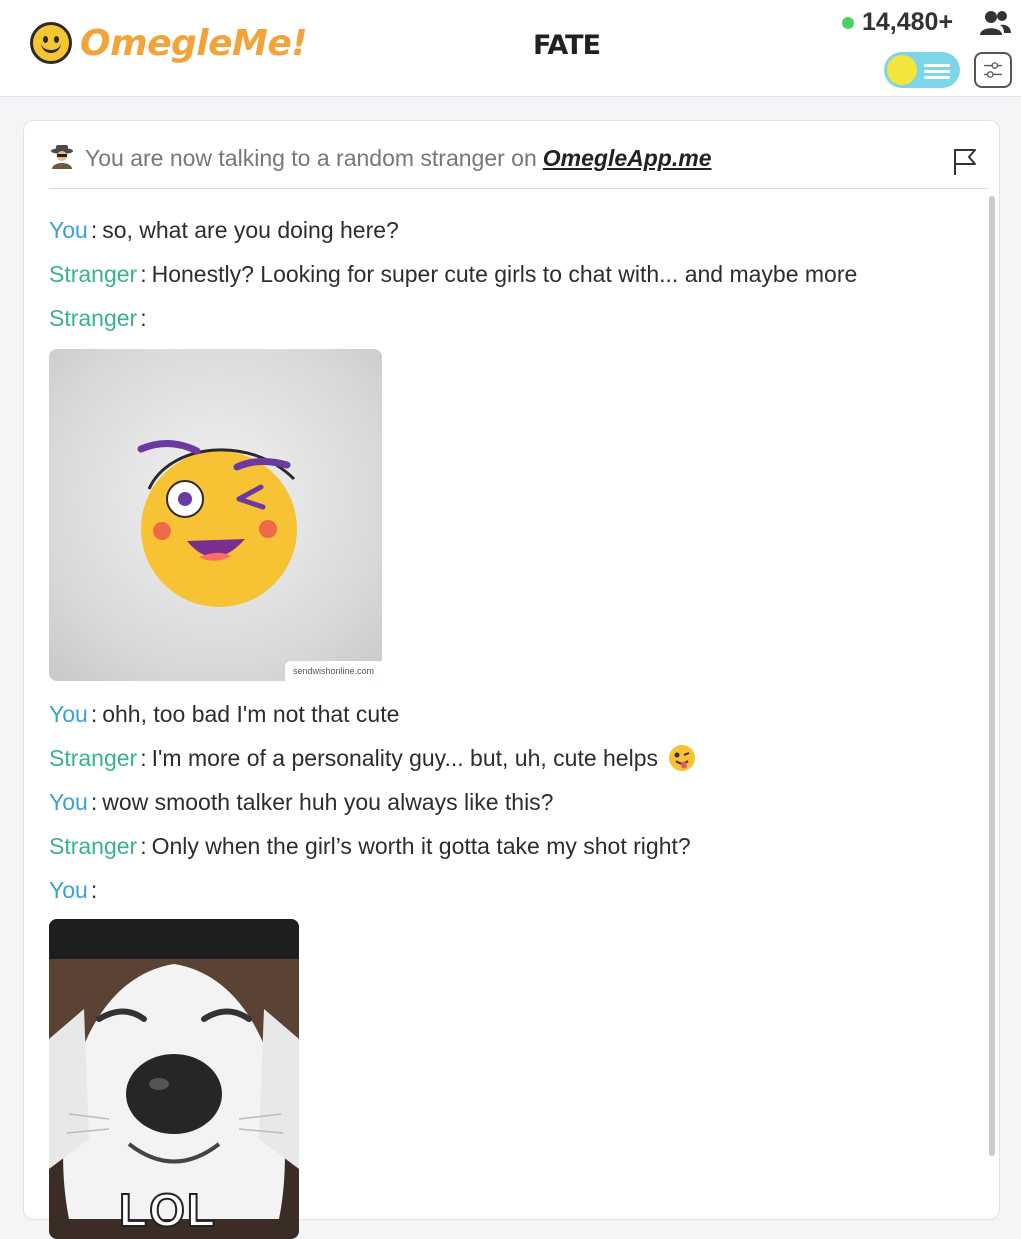  Describe the element at coordinates (848, 22) in the screenshot. I see `online-dot-icon` at that location.